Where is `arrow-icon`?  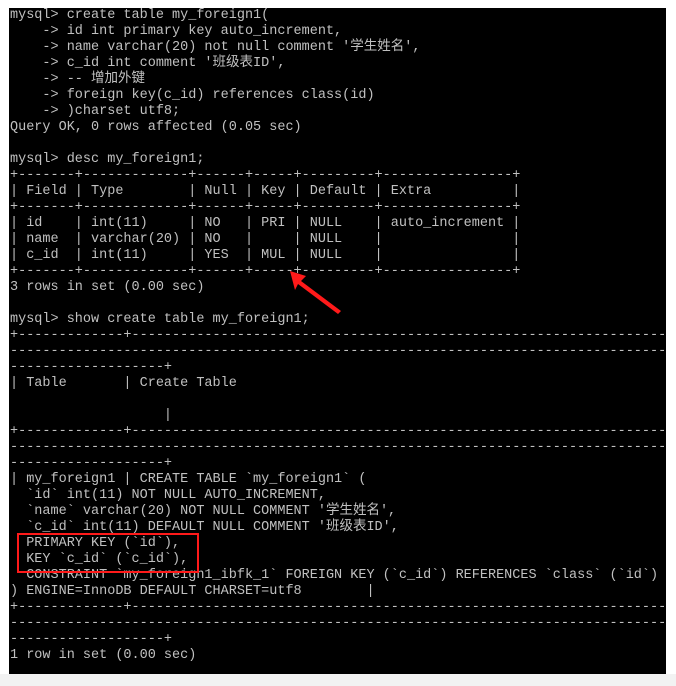
arrow-icon is located at coordinates (315, 292).